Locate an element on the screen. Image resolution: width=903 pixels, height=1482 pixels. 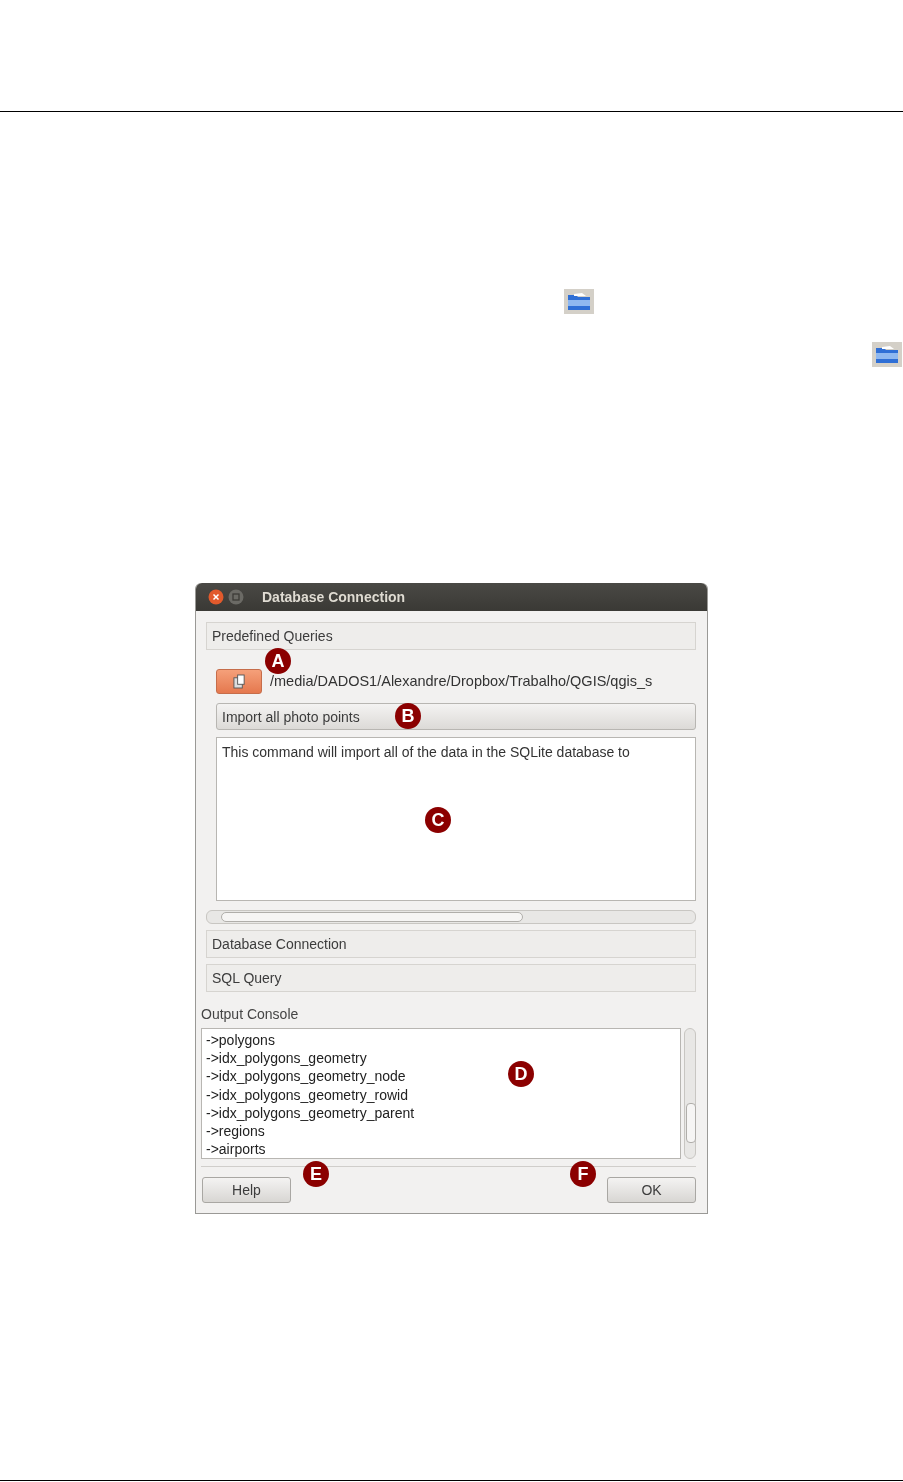
window-title: Database Connection is located at coordinates (334, 597).